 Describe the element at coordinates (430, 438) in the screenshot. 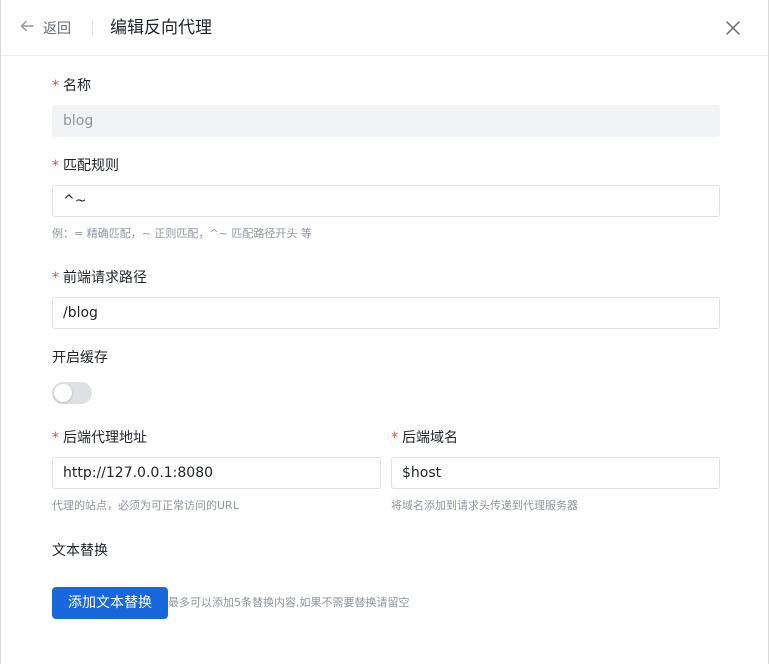

I see `backend-domain-label-text: 后端域名` at that location.